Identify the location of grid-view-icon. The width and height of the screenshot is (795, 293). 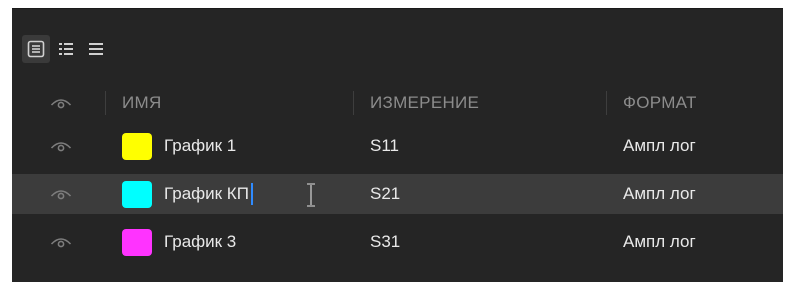
(66, 49).